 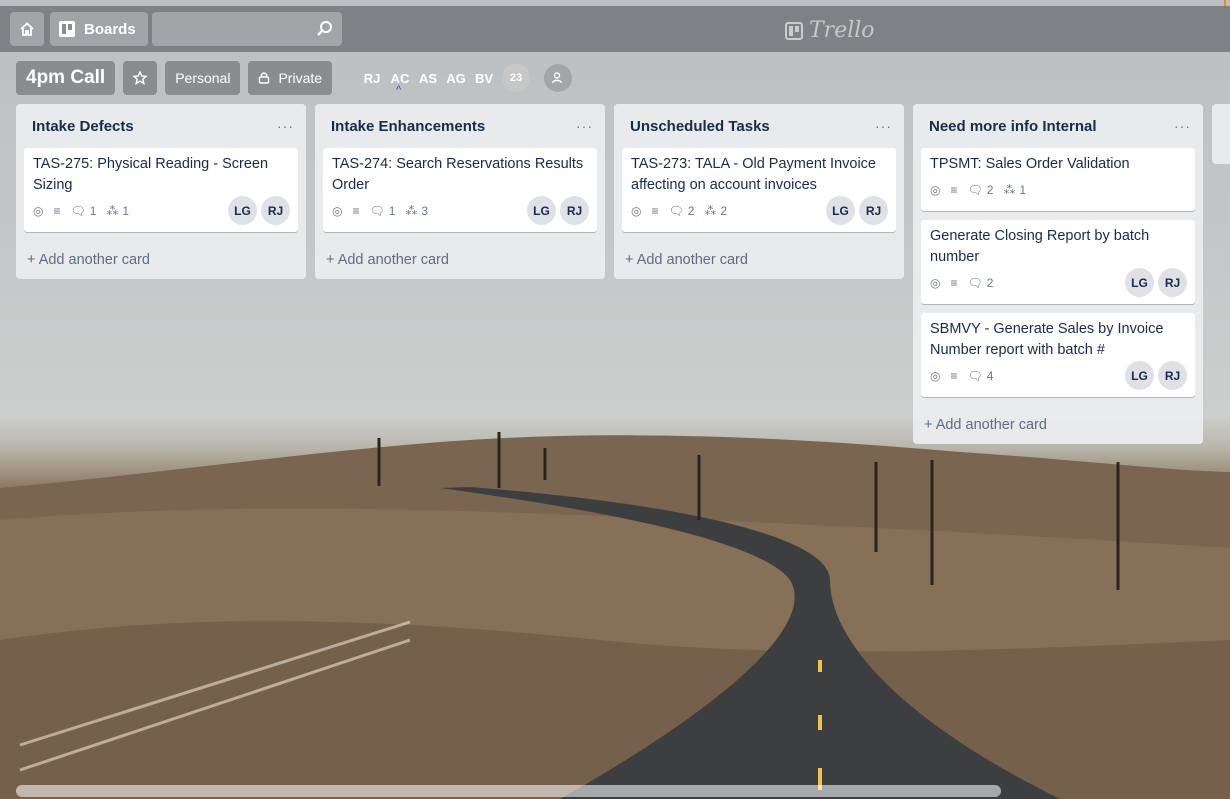 I want to click on add-person-icon, so click(x=557, y=78).